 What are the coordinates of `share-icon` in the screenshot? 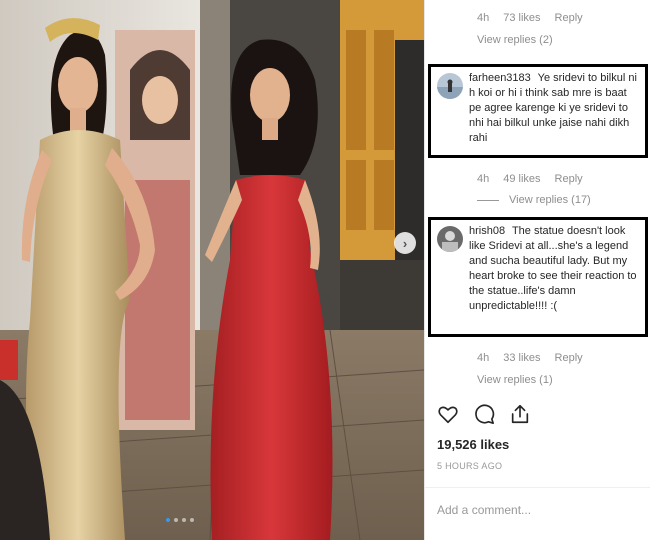 It's located at (520, 414).